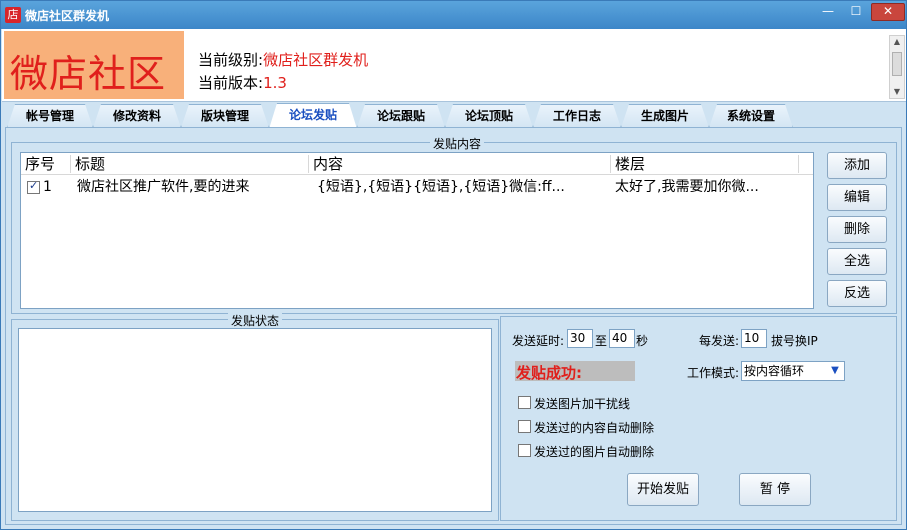  I want to click on minimize-button: —, so click(828, 12).